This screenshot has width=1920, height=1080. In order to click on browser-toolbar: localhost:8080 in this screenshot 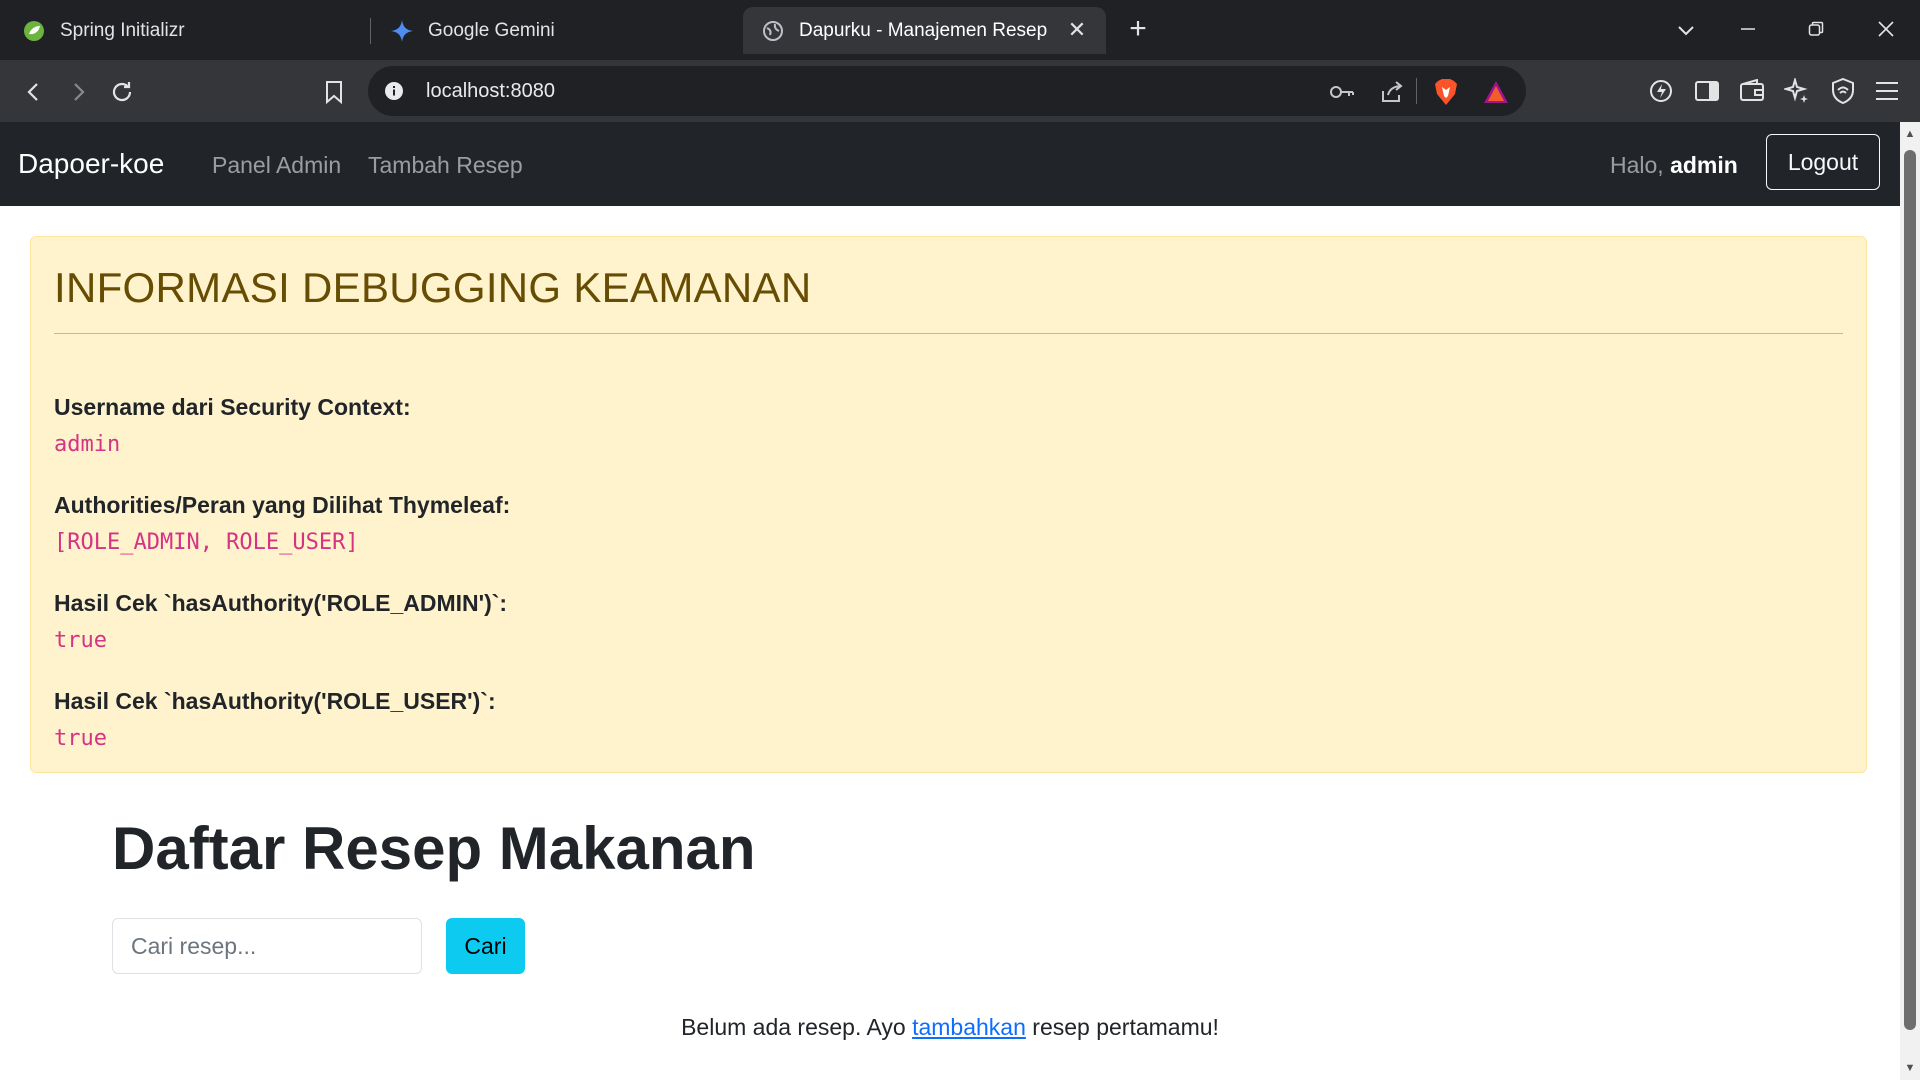, I will do `click(960, 91)`.